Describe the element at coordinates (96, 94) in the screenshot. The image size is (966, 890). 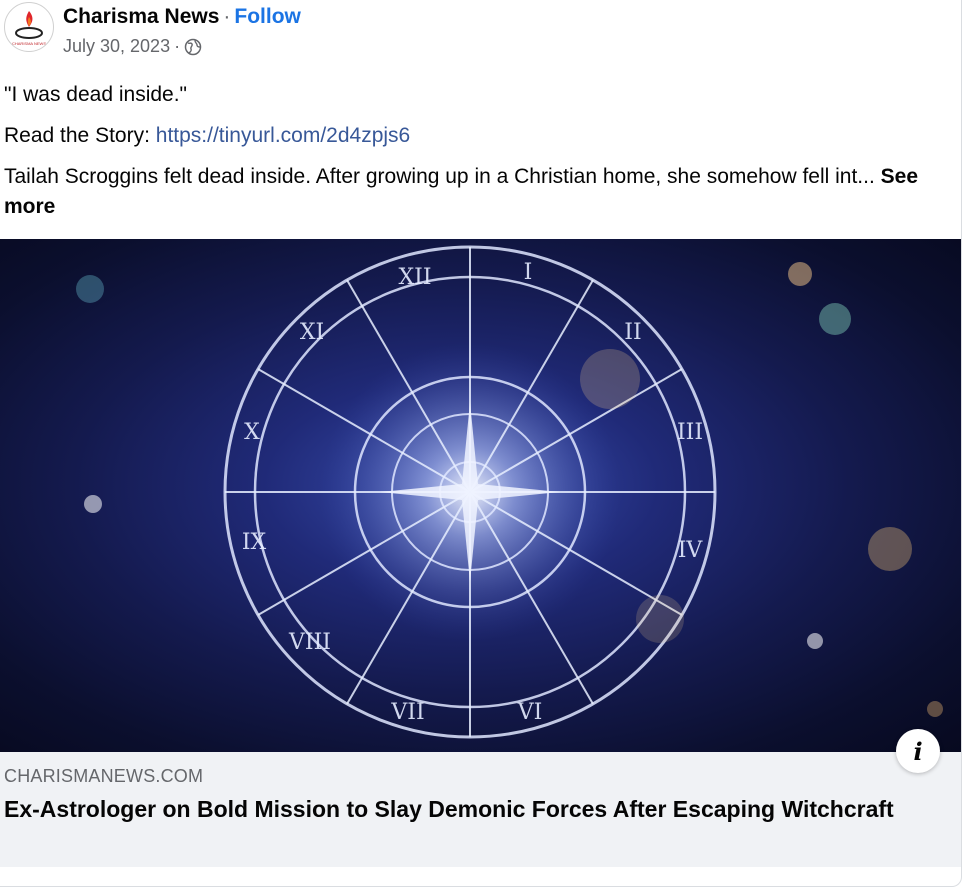
I see `post-quote: "I was dead inside."` at that location.